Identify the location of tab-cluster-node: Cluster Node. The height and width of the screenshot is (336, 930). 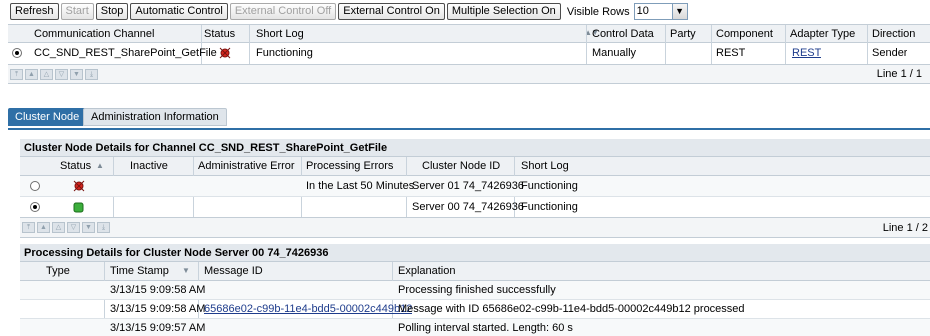
(47, 117).